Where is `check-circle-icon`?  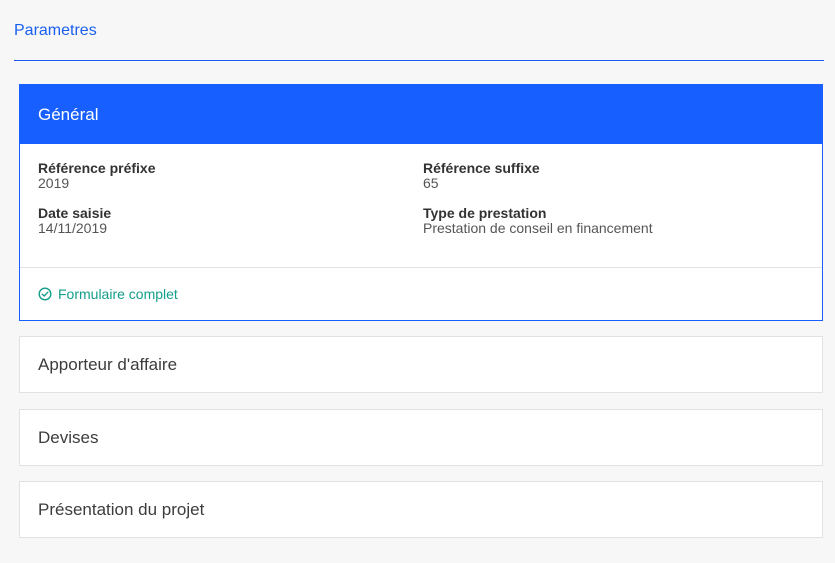
check-circle-icon is located at coordinates (45, 294).